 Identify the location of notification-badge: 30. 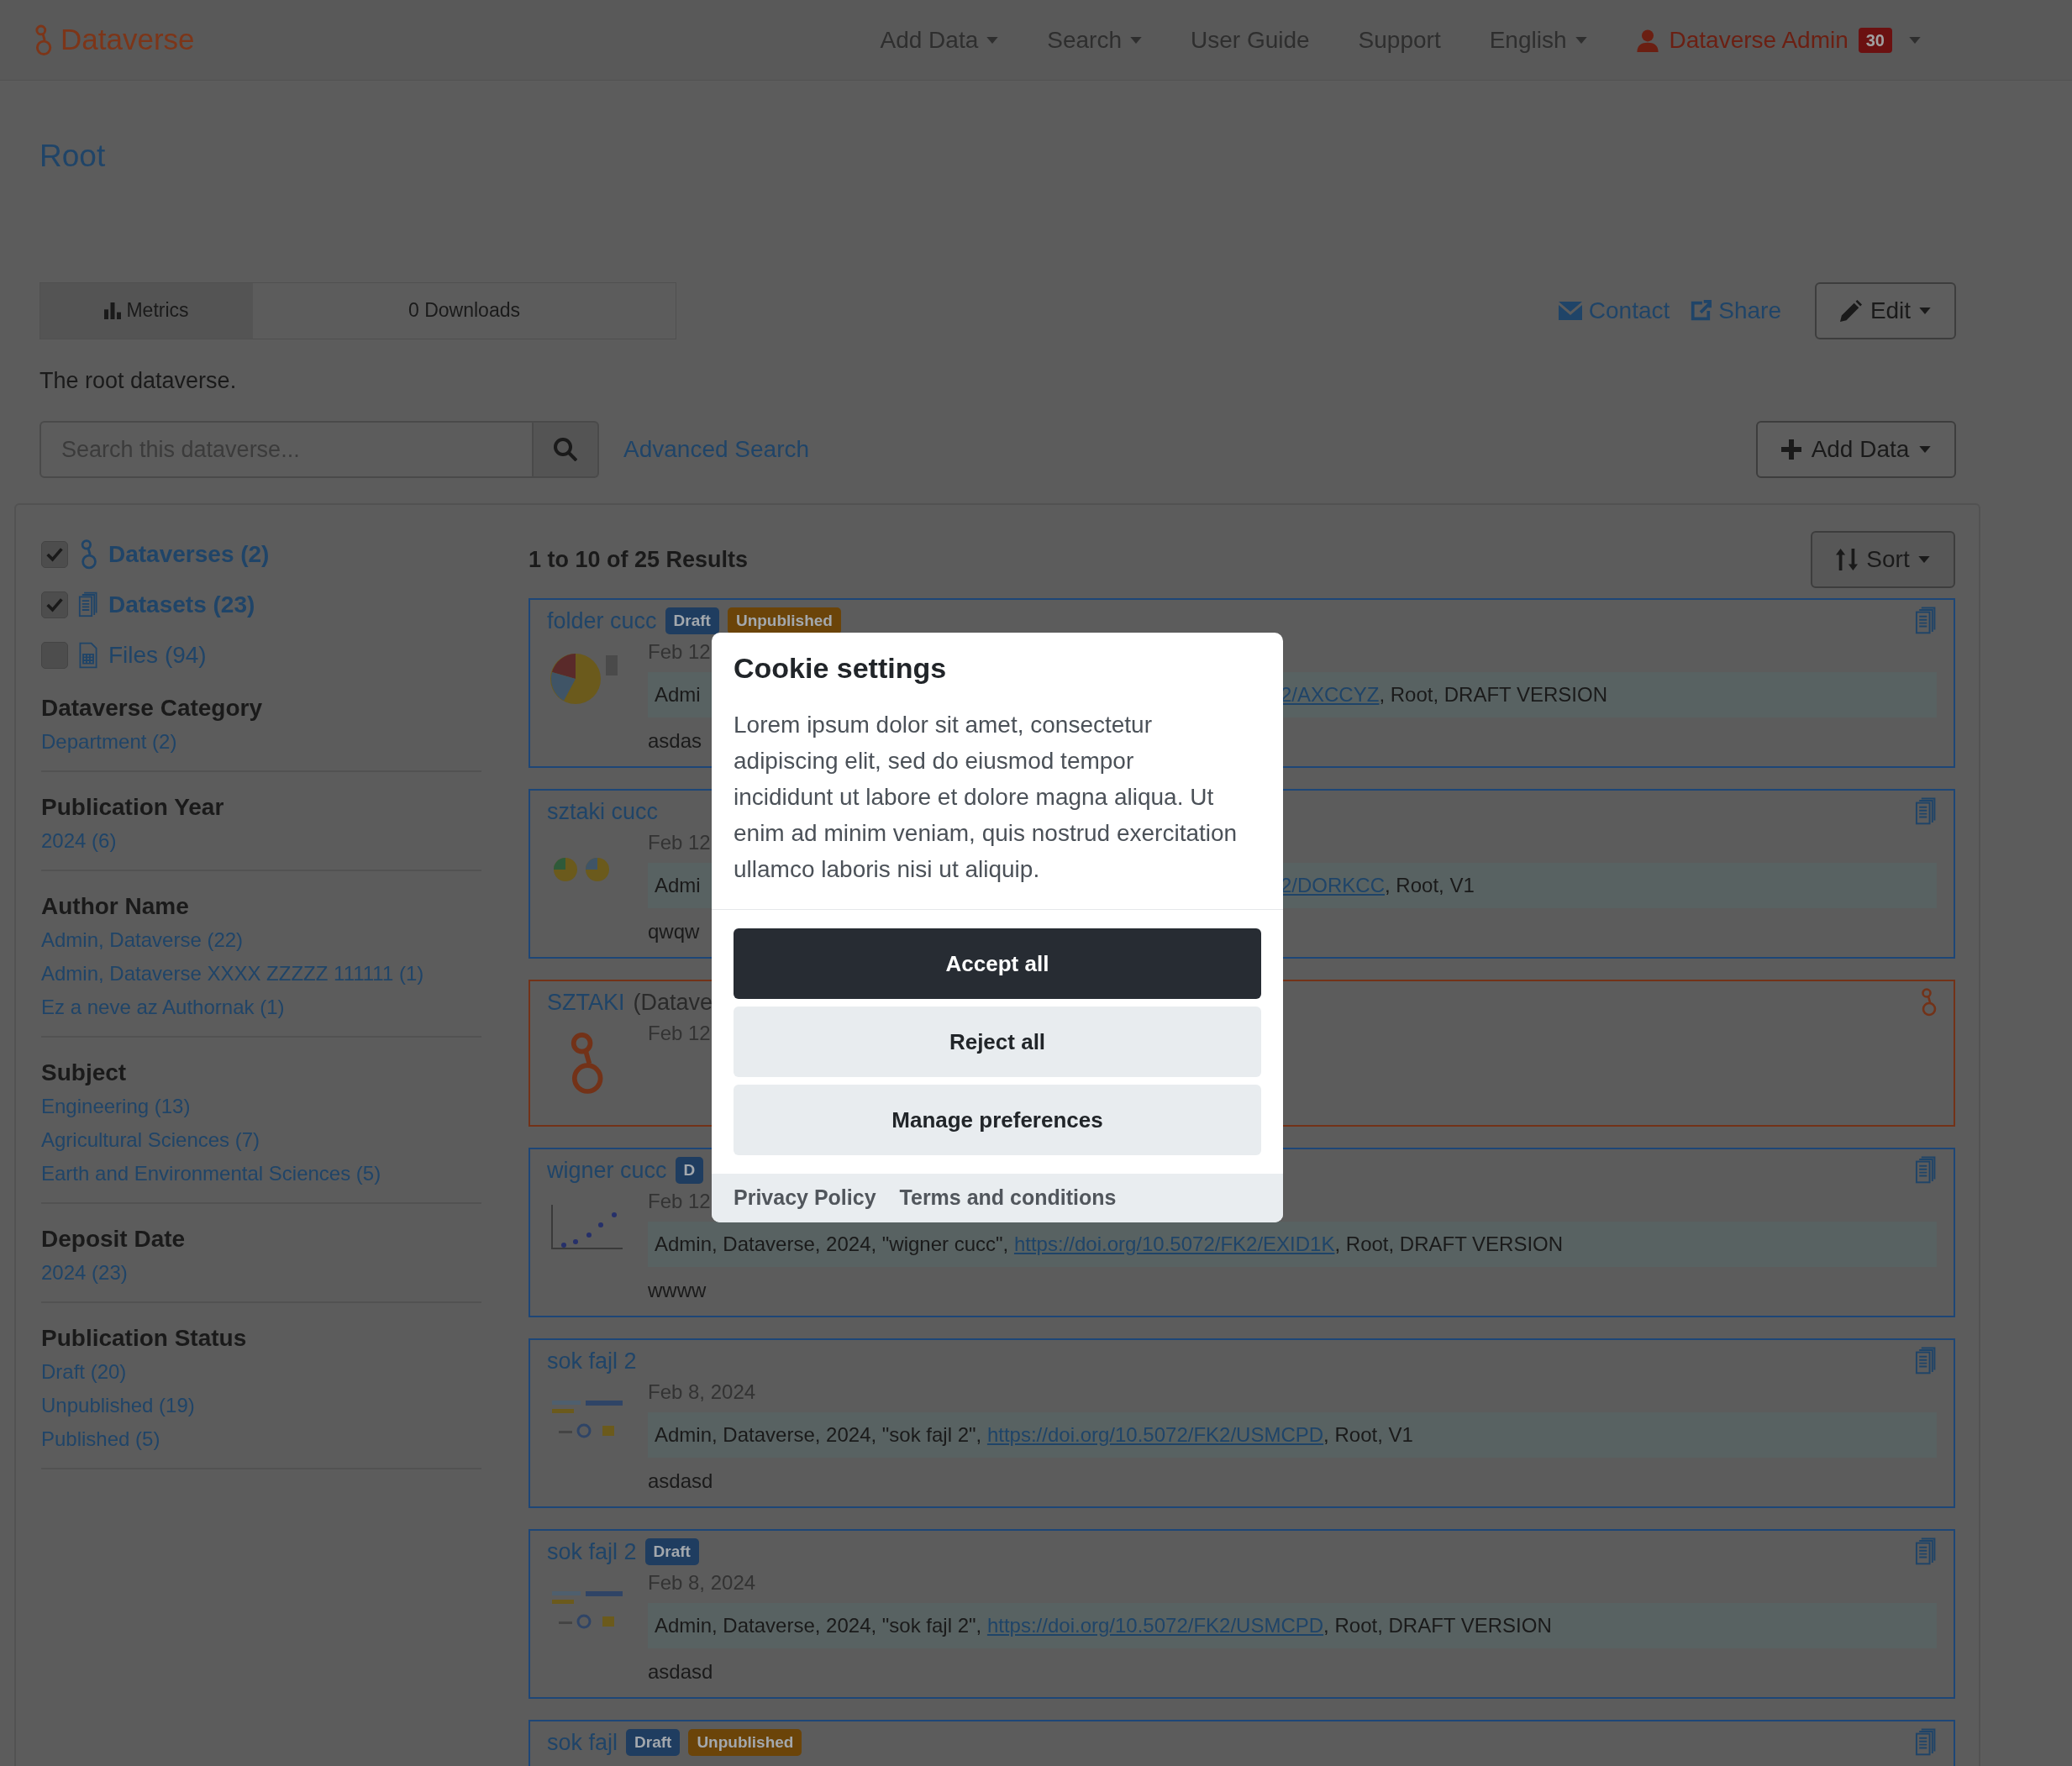
(1875, 40).